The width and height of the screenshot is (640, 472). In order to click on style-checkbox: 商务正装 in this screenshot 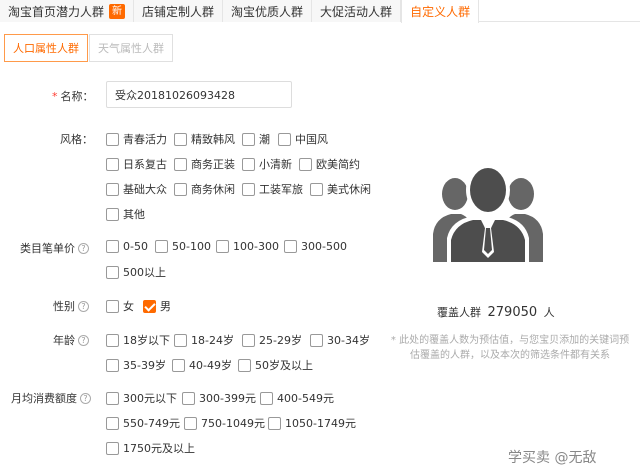, I will do `click(204, 164)`.